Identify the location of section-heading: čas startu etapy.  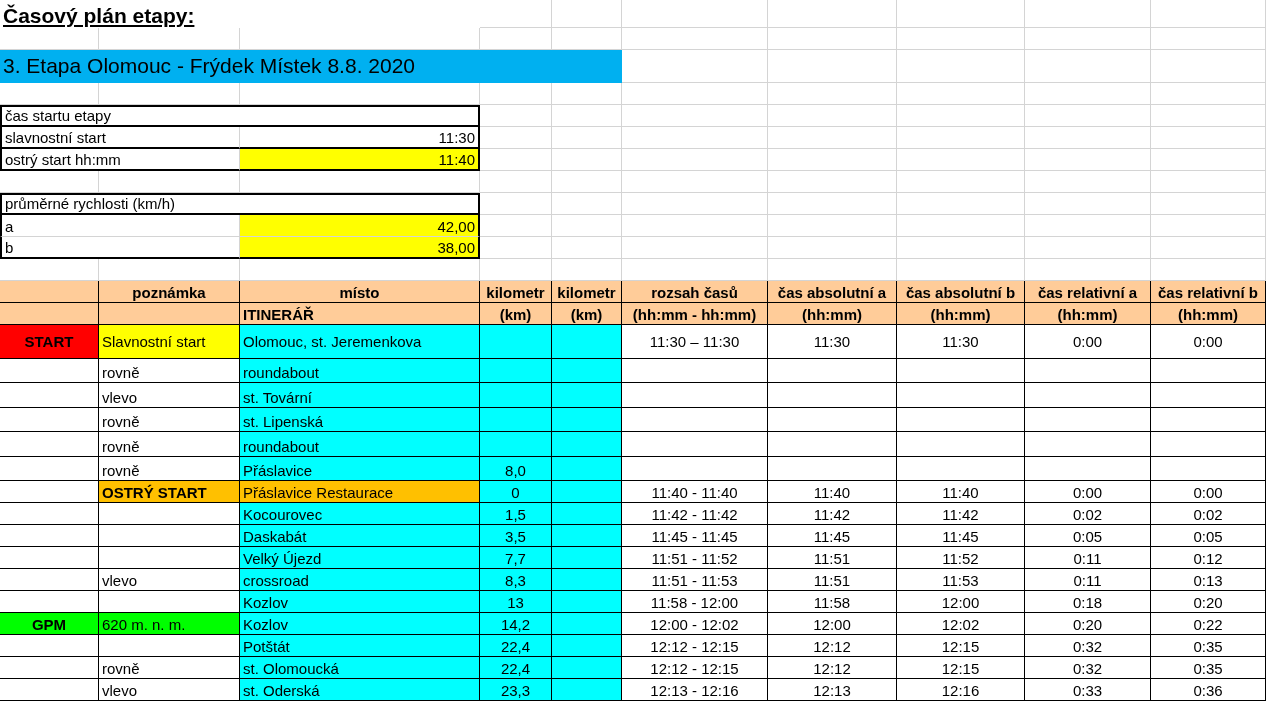
(240, 116).